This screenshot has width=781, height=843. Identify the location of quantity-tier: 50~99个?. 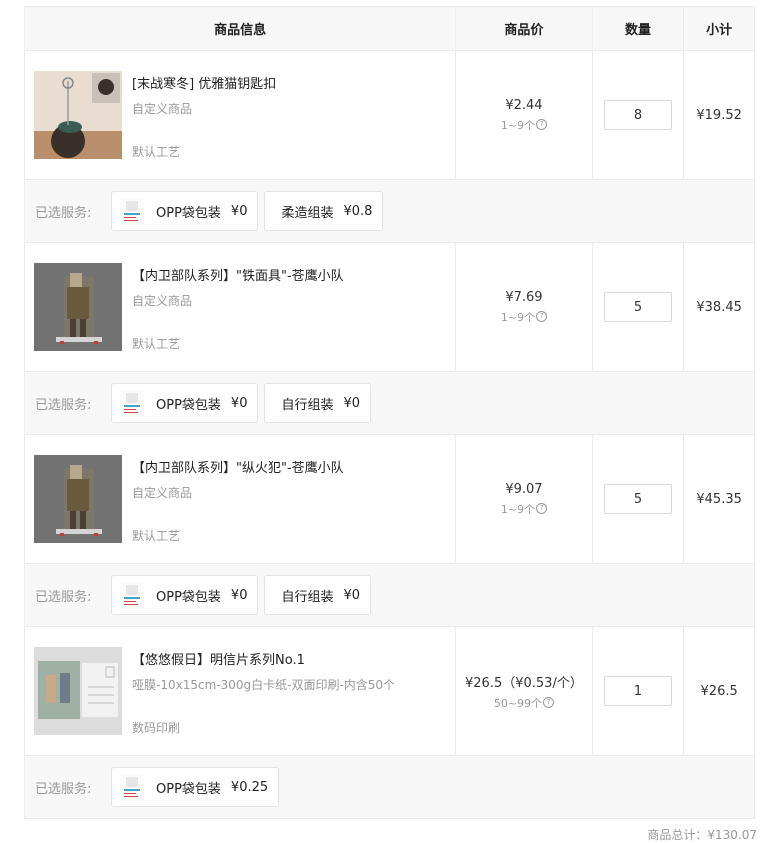
(524, 703).